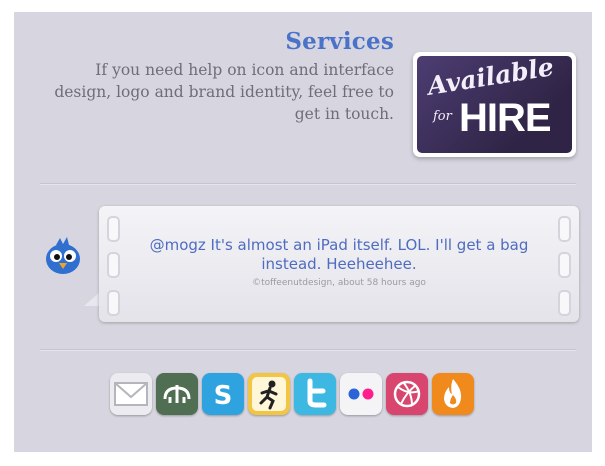 The width and height of the screenshot is (605, 466). Describe the element at coordinates (315, 394) in the screenshot. I see `twitter-icon` at that location.